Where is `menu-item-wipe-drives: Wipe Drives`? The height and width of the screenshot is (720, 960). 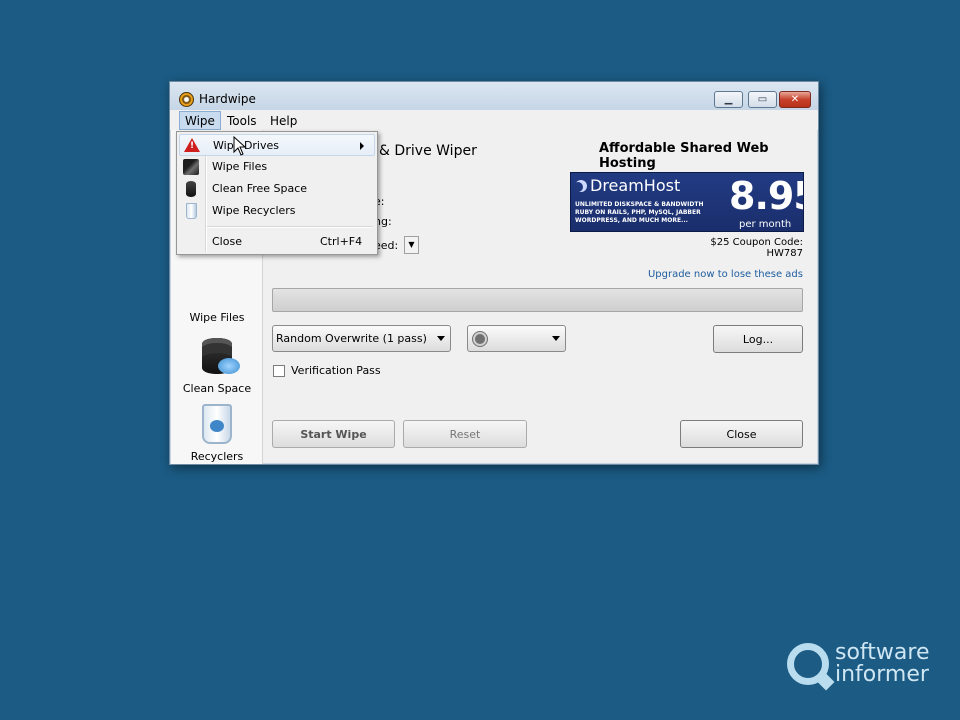
menu-item-wipe-drives: Wipe Drives is located at coordinates (277, 145).